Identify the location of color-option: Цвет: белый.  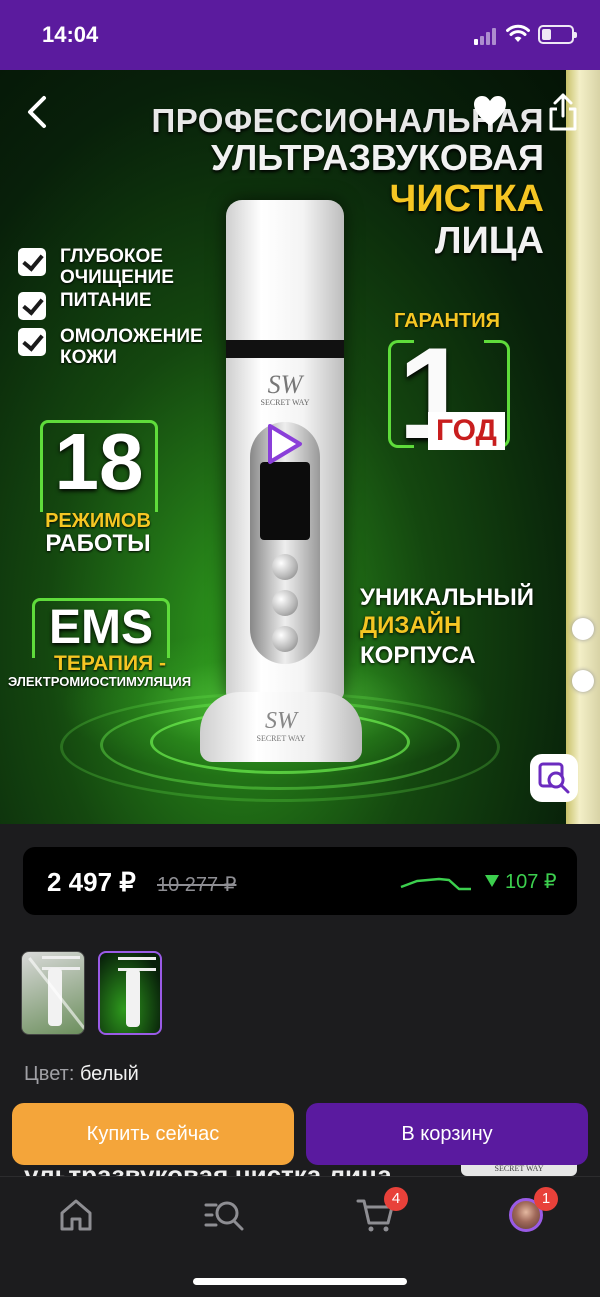
(81, 1074).